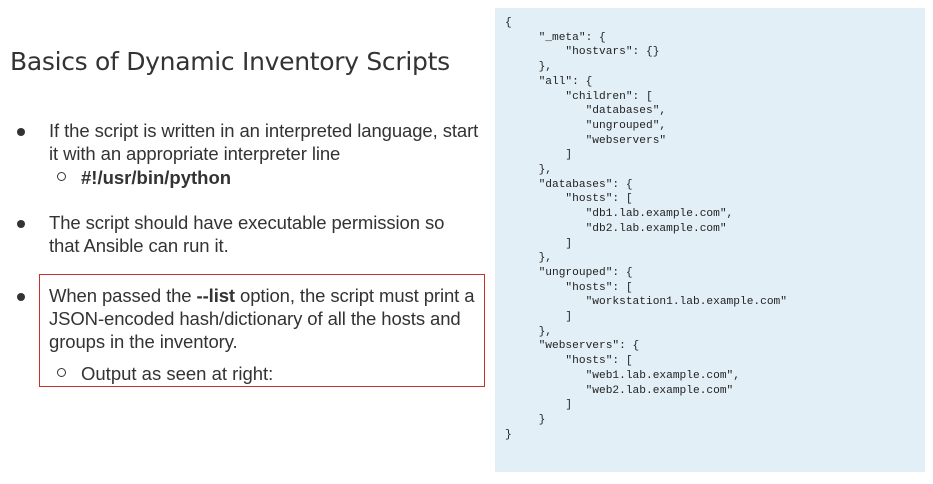 Image resolution: width=933 pixels, height=484 pixels. What do you see at coordinates (156, 177) in the screenshot?
I see `sub-bullet-text: #!/usr/bin/python` at bounding box center [156, 177].